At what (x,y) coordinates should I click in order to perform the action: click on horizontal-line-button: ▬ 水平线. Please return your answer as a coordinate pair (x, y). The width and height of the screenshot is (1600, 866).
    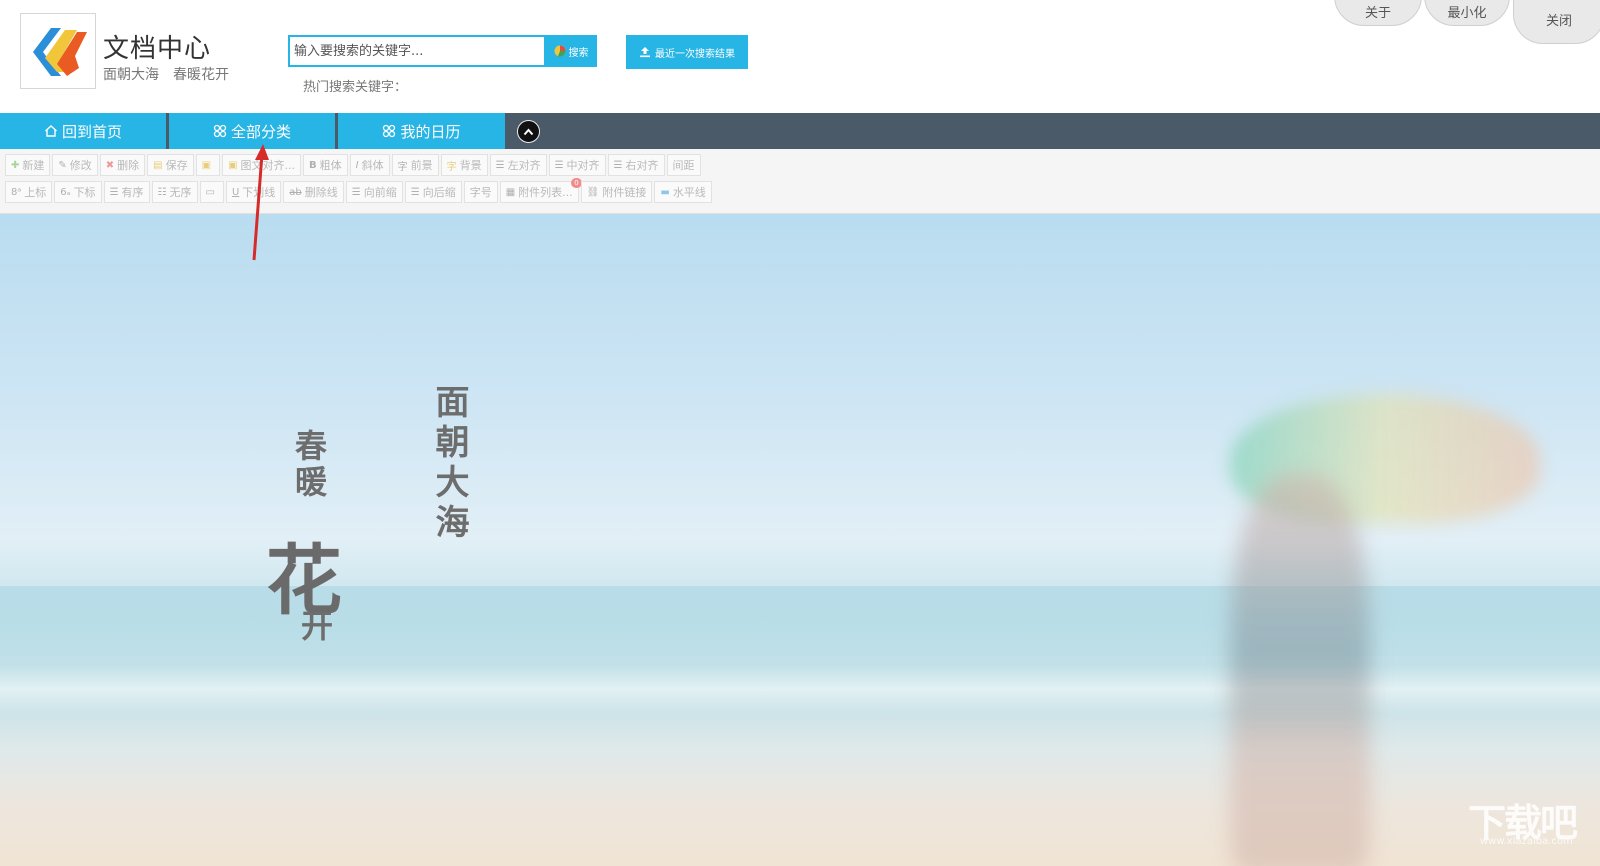
    Looking at the image, I should click on (683, 192).